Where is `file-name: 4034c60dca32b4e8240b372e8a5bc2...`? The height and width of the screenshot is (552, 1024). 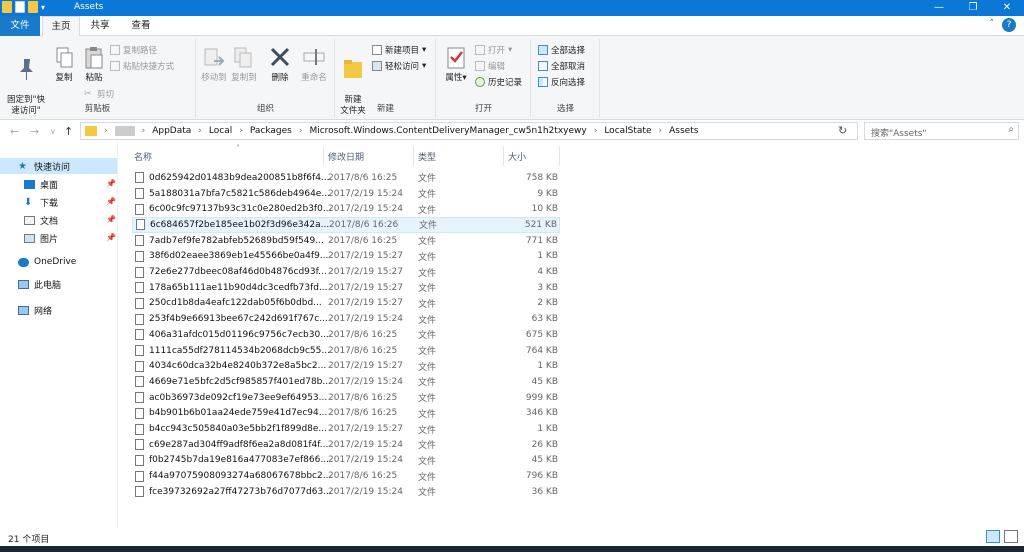
file-name: 4034c60dca32b4e8240b372e8a5bc2... is located at coordinates (238, 366).